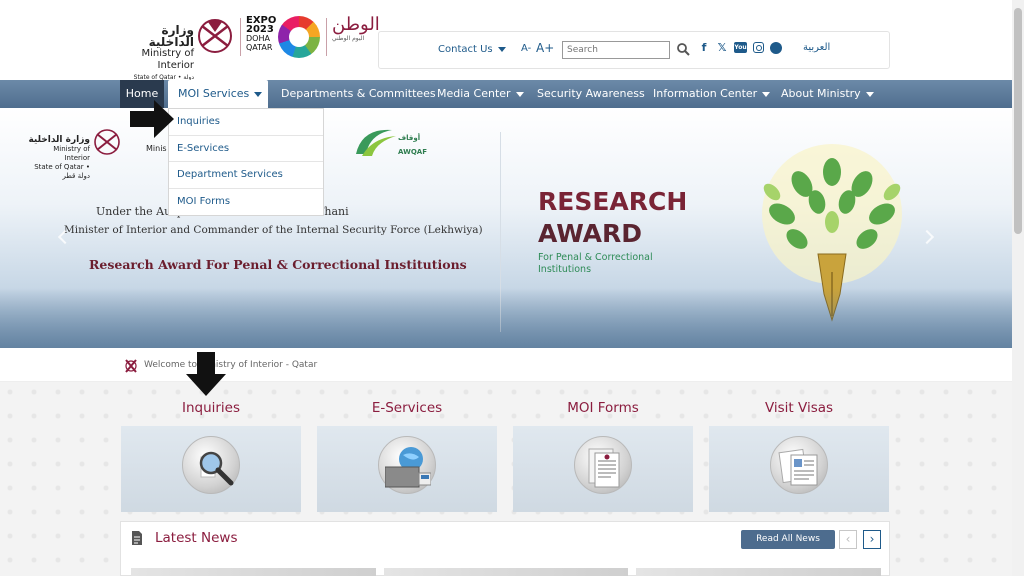  Describe the element at coordinates (506, 366) in the screenshot. I see `breadcrumb: Welcome to Ministry of Interior - Qatar` at that location.